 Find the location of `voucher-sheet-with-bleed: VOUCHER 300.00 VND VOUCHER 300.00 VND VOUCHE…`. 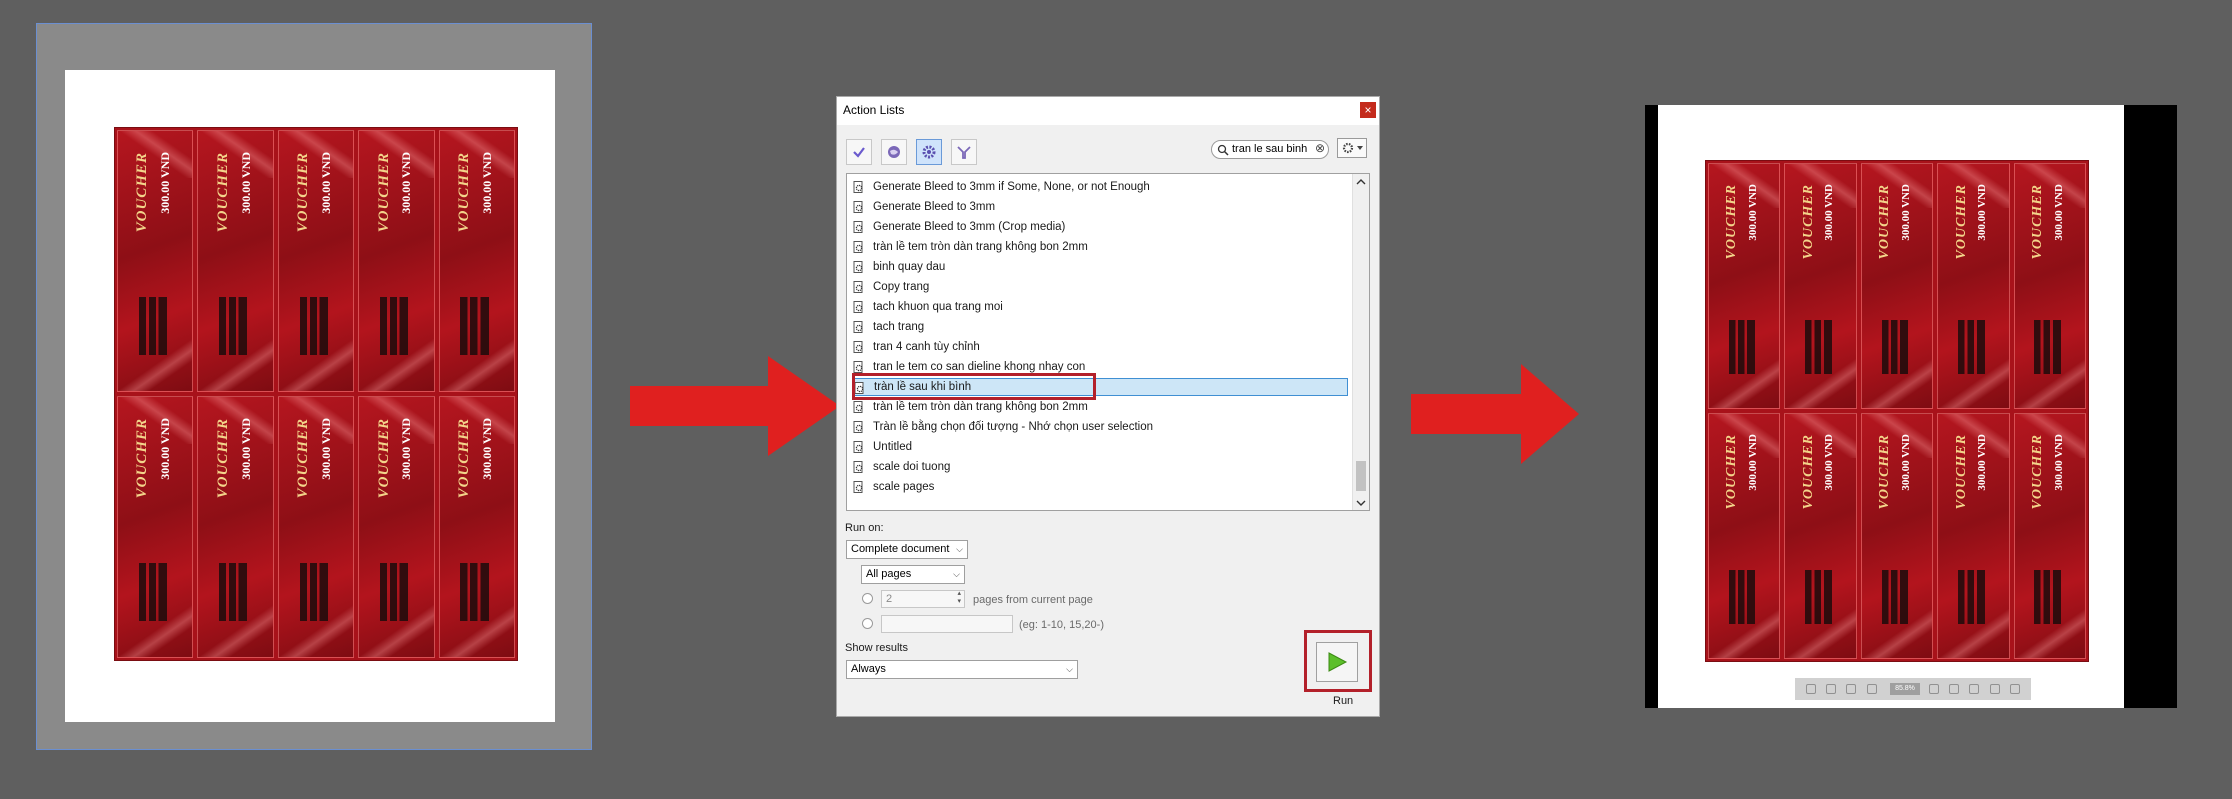

voucher-sheet-with-bleed: VOUCHER 300.00 VND VOUCHER 300.00 VND VOUCHE… is located at coordinates (1897, 411).